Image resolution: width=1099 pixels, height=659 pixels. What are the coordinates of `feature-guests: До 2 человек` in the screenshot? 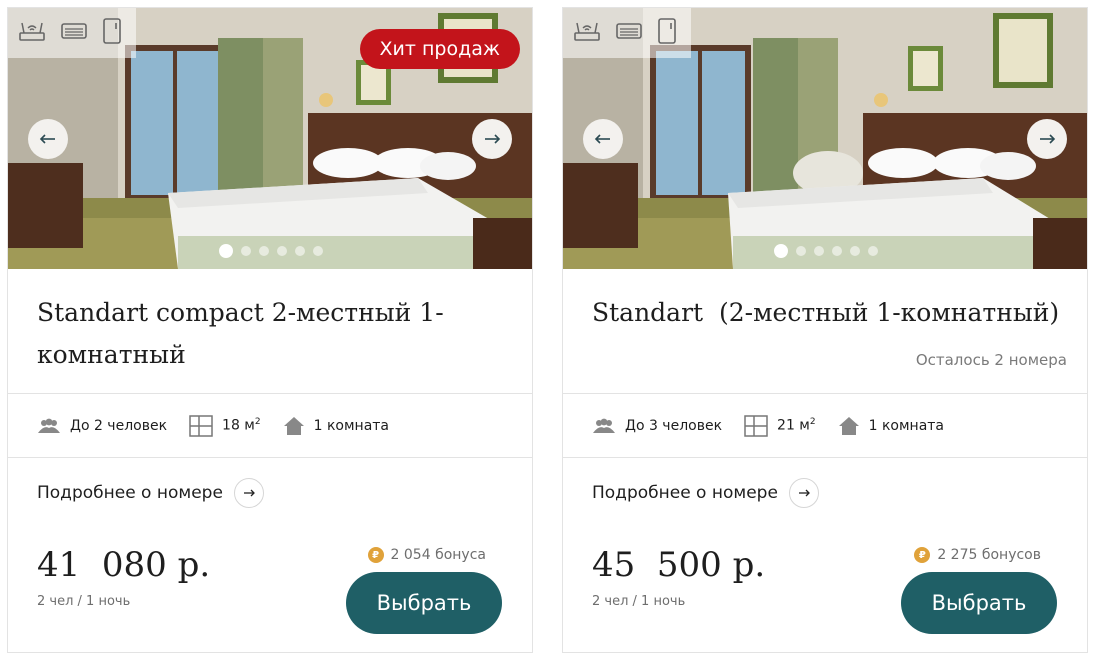 It's located at (102, 426).